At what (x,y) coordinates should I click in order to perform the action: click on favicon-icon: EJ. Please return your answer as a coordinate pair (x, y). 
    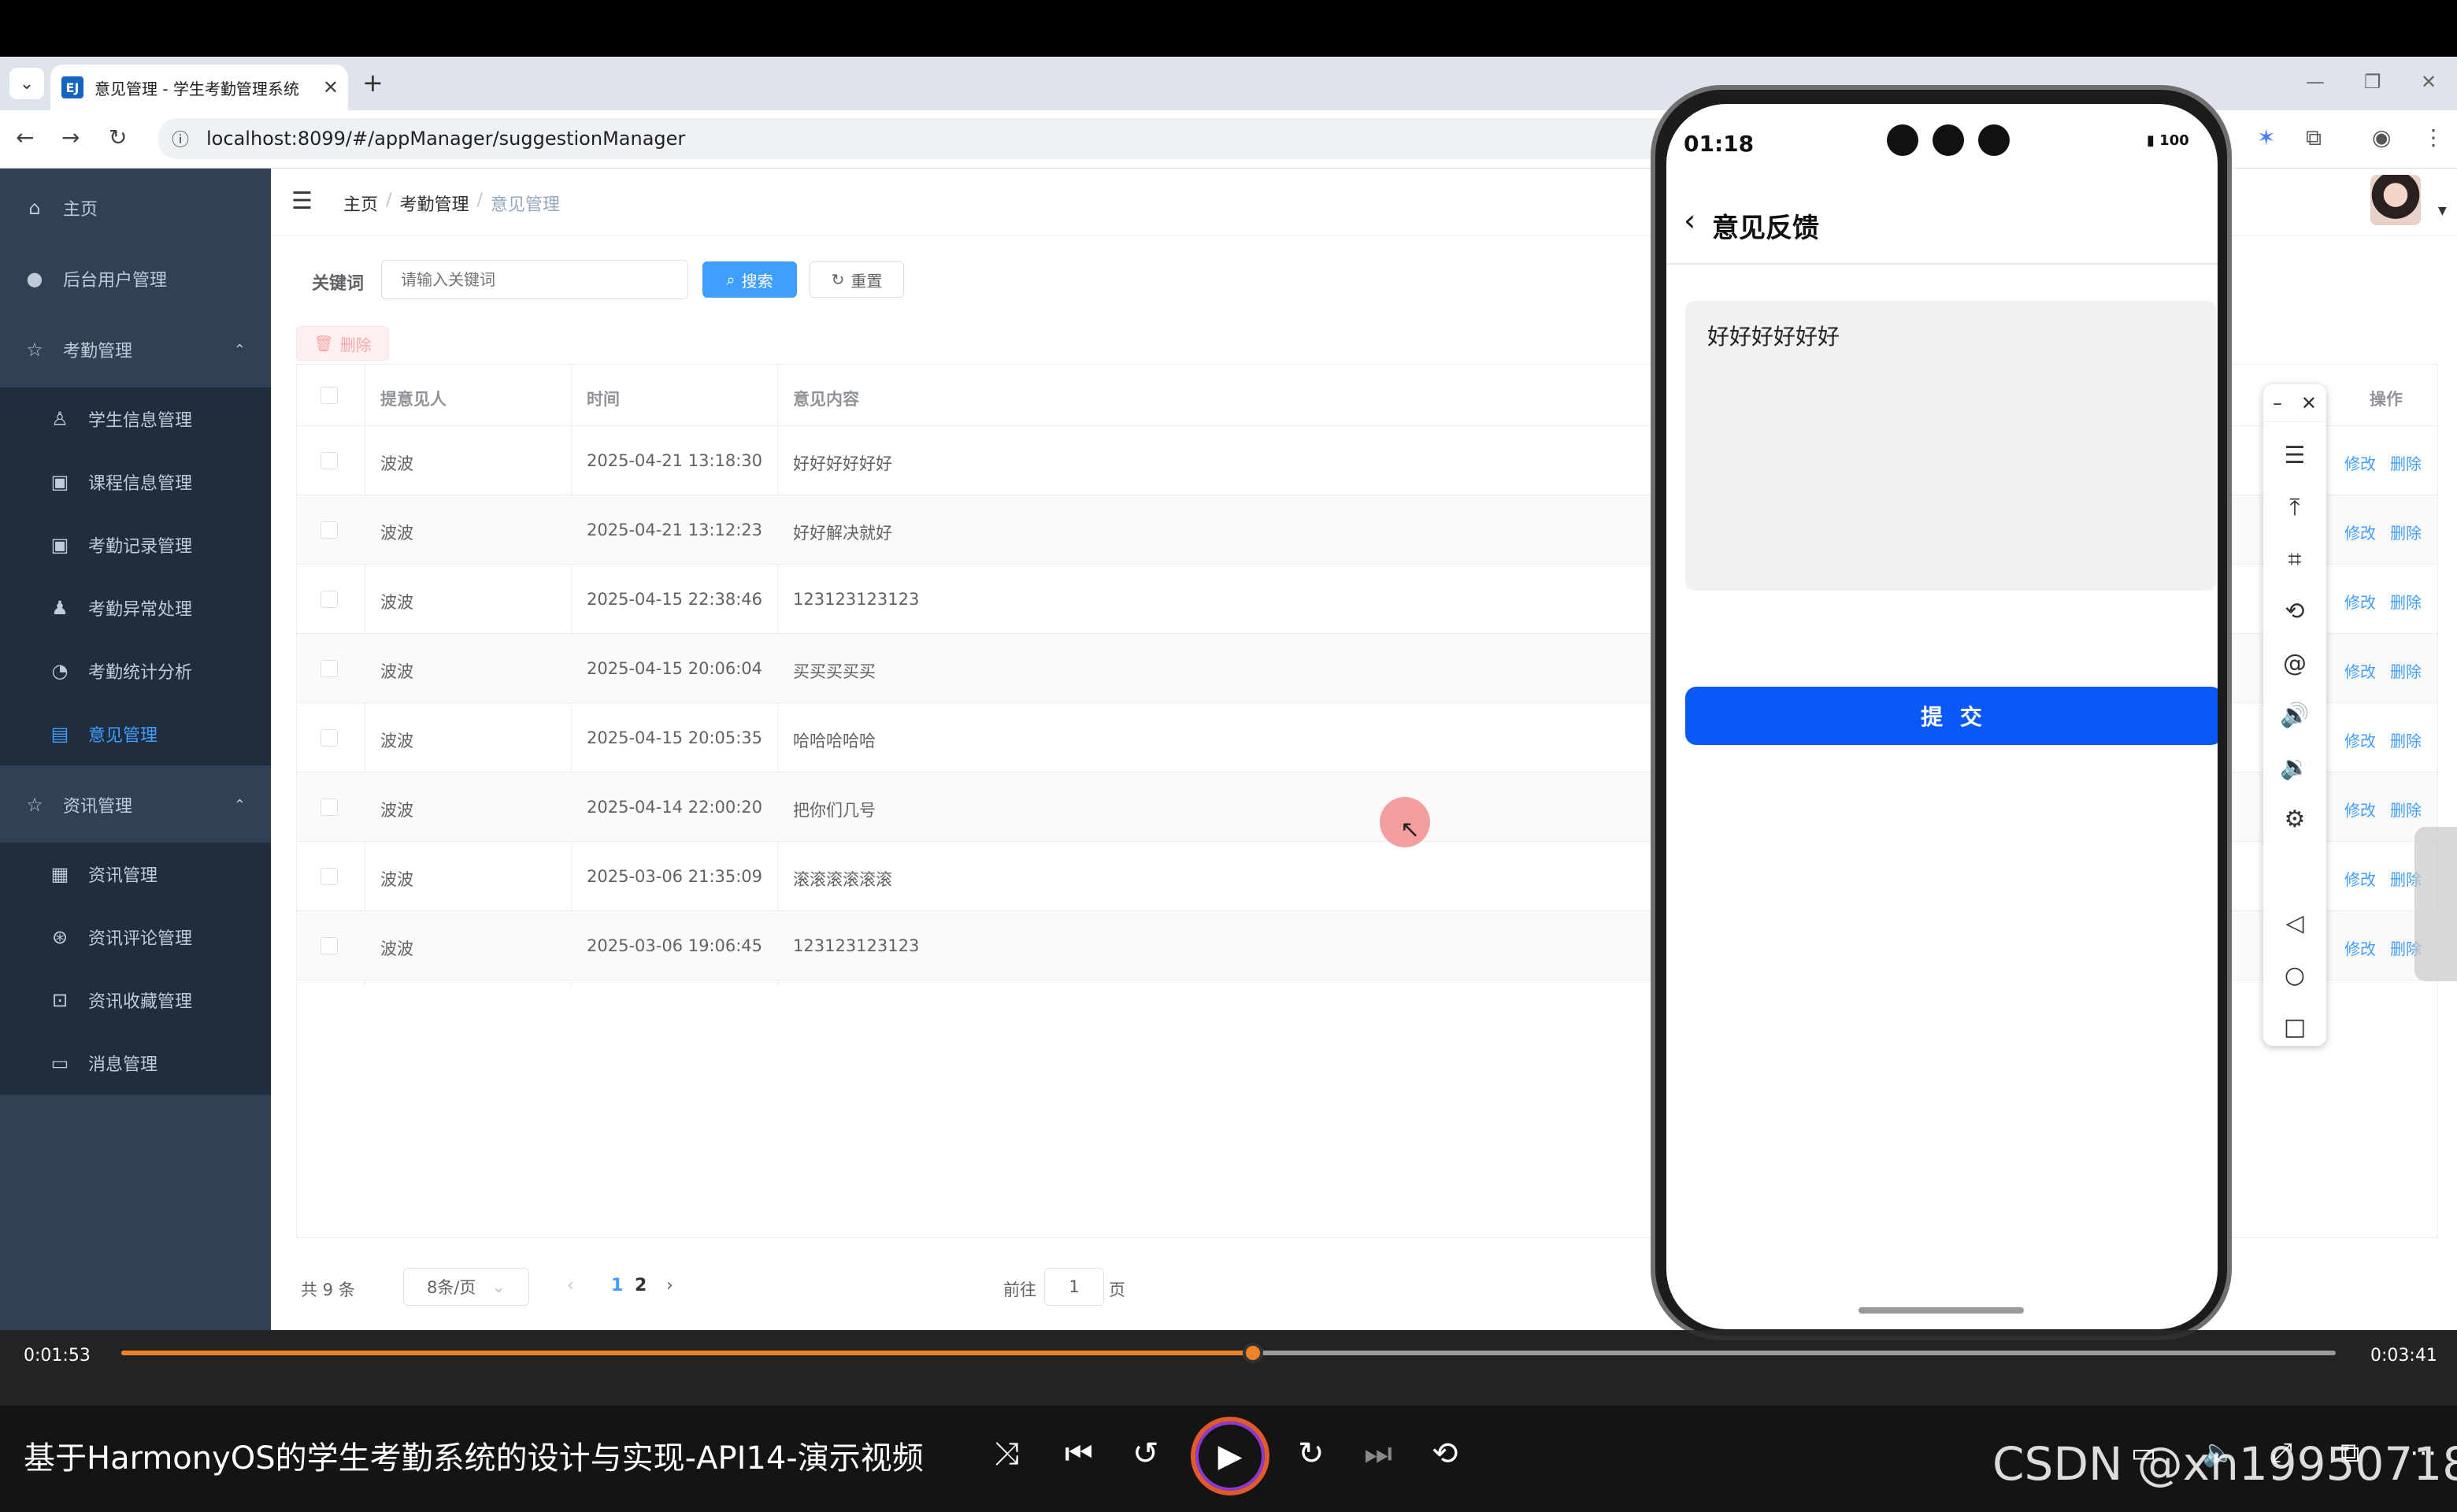
    Looking at the image, I should click on (72, 87).